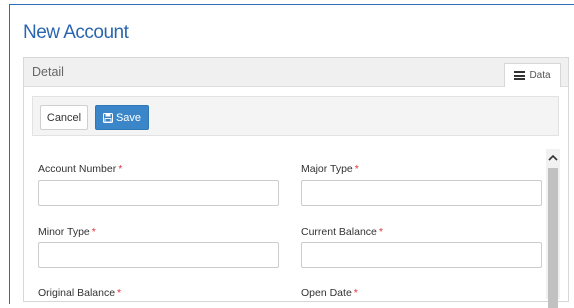  Describe the element at coordinates (158, 193) in the screenshot. I see `account-number-field` at that location.